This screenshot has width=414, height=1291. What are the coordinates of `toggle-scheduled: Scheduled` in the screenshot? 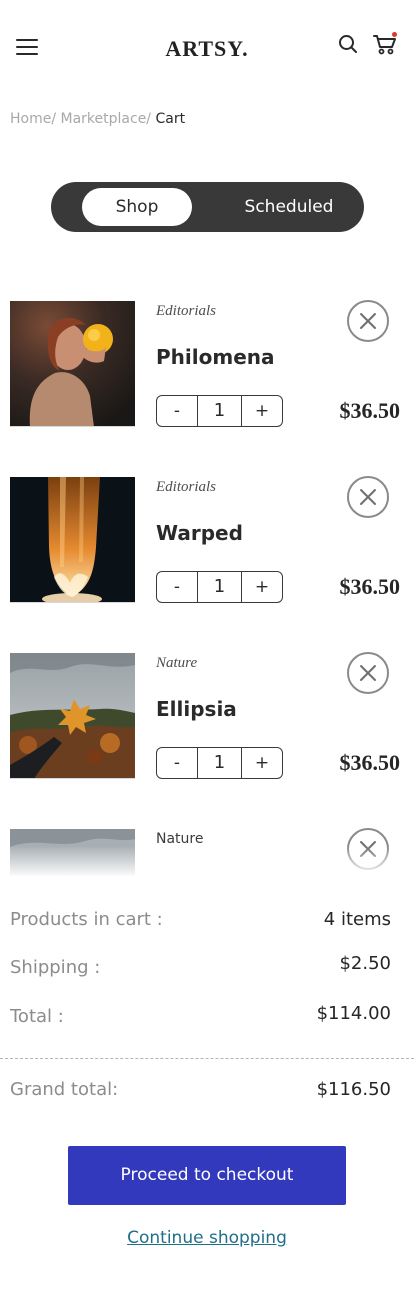 It's located at (289, 207).